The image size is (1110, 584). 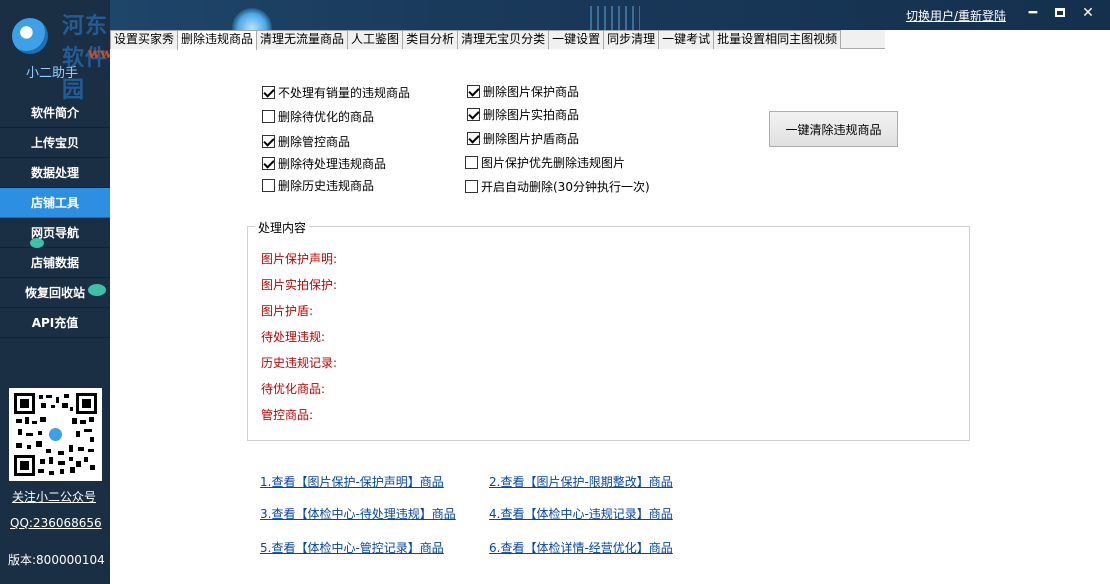 What do you see at coordinates (358, 513) in the screenshot?
I see `link-checkup-pending: 3.查看【体检中心-待处理违规】商品` at bounding box center [358, 513].